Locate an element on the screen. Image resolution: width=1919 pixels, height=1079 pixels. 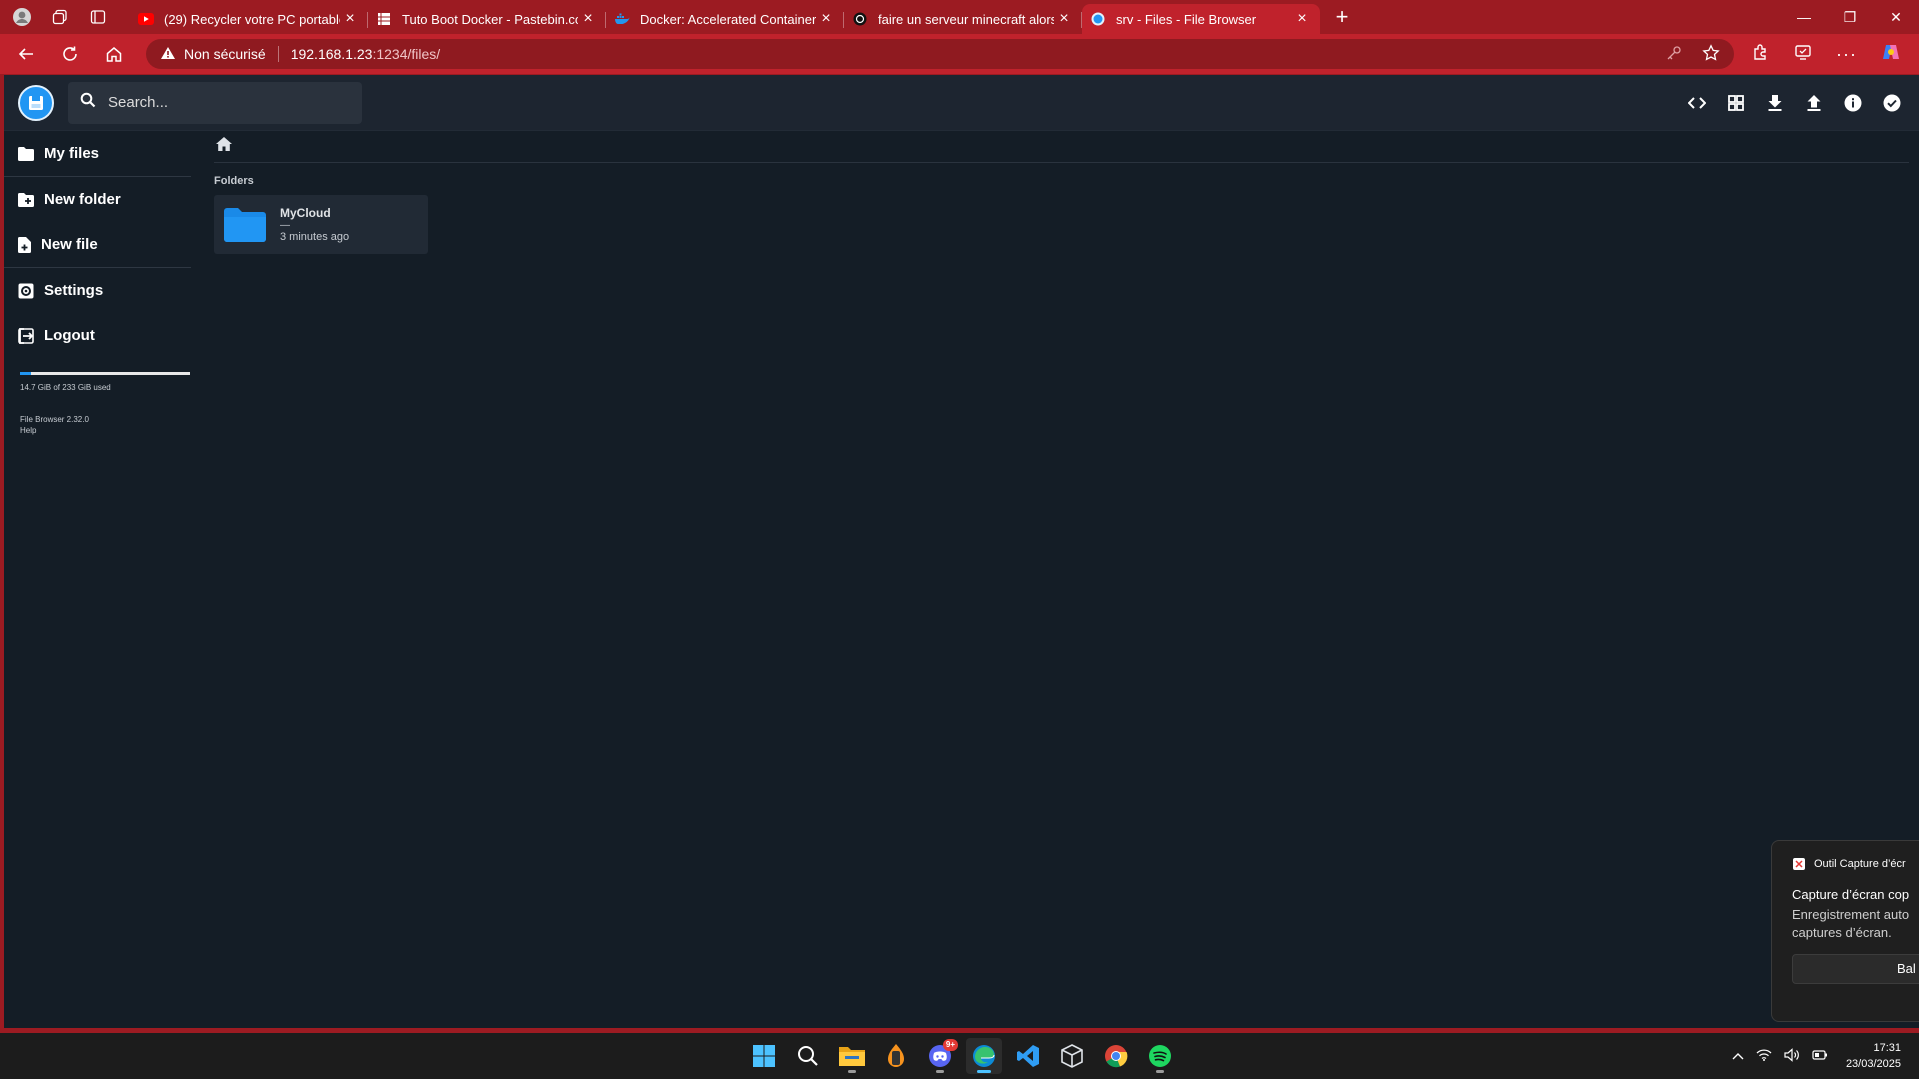
browser-tab: Tuto Boot Docker - Pastebin.com × is located at coordinates (487, 19).